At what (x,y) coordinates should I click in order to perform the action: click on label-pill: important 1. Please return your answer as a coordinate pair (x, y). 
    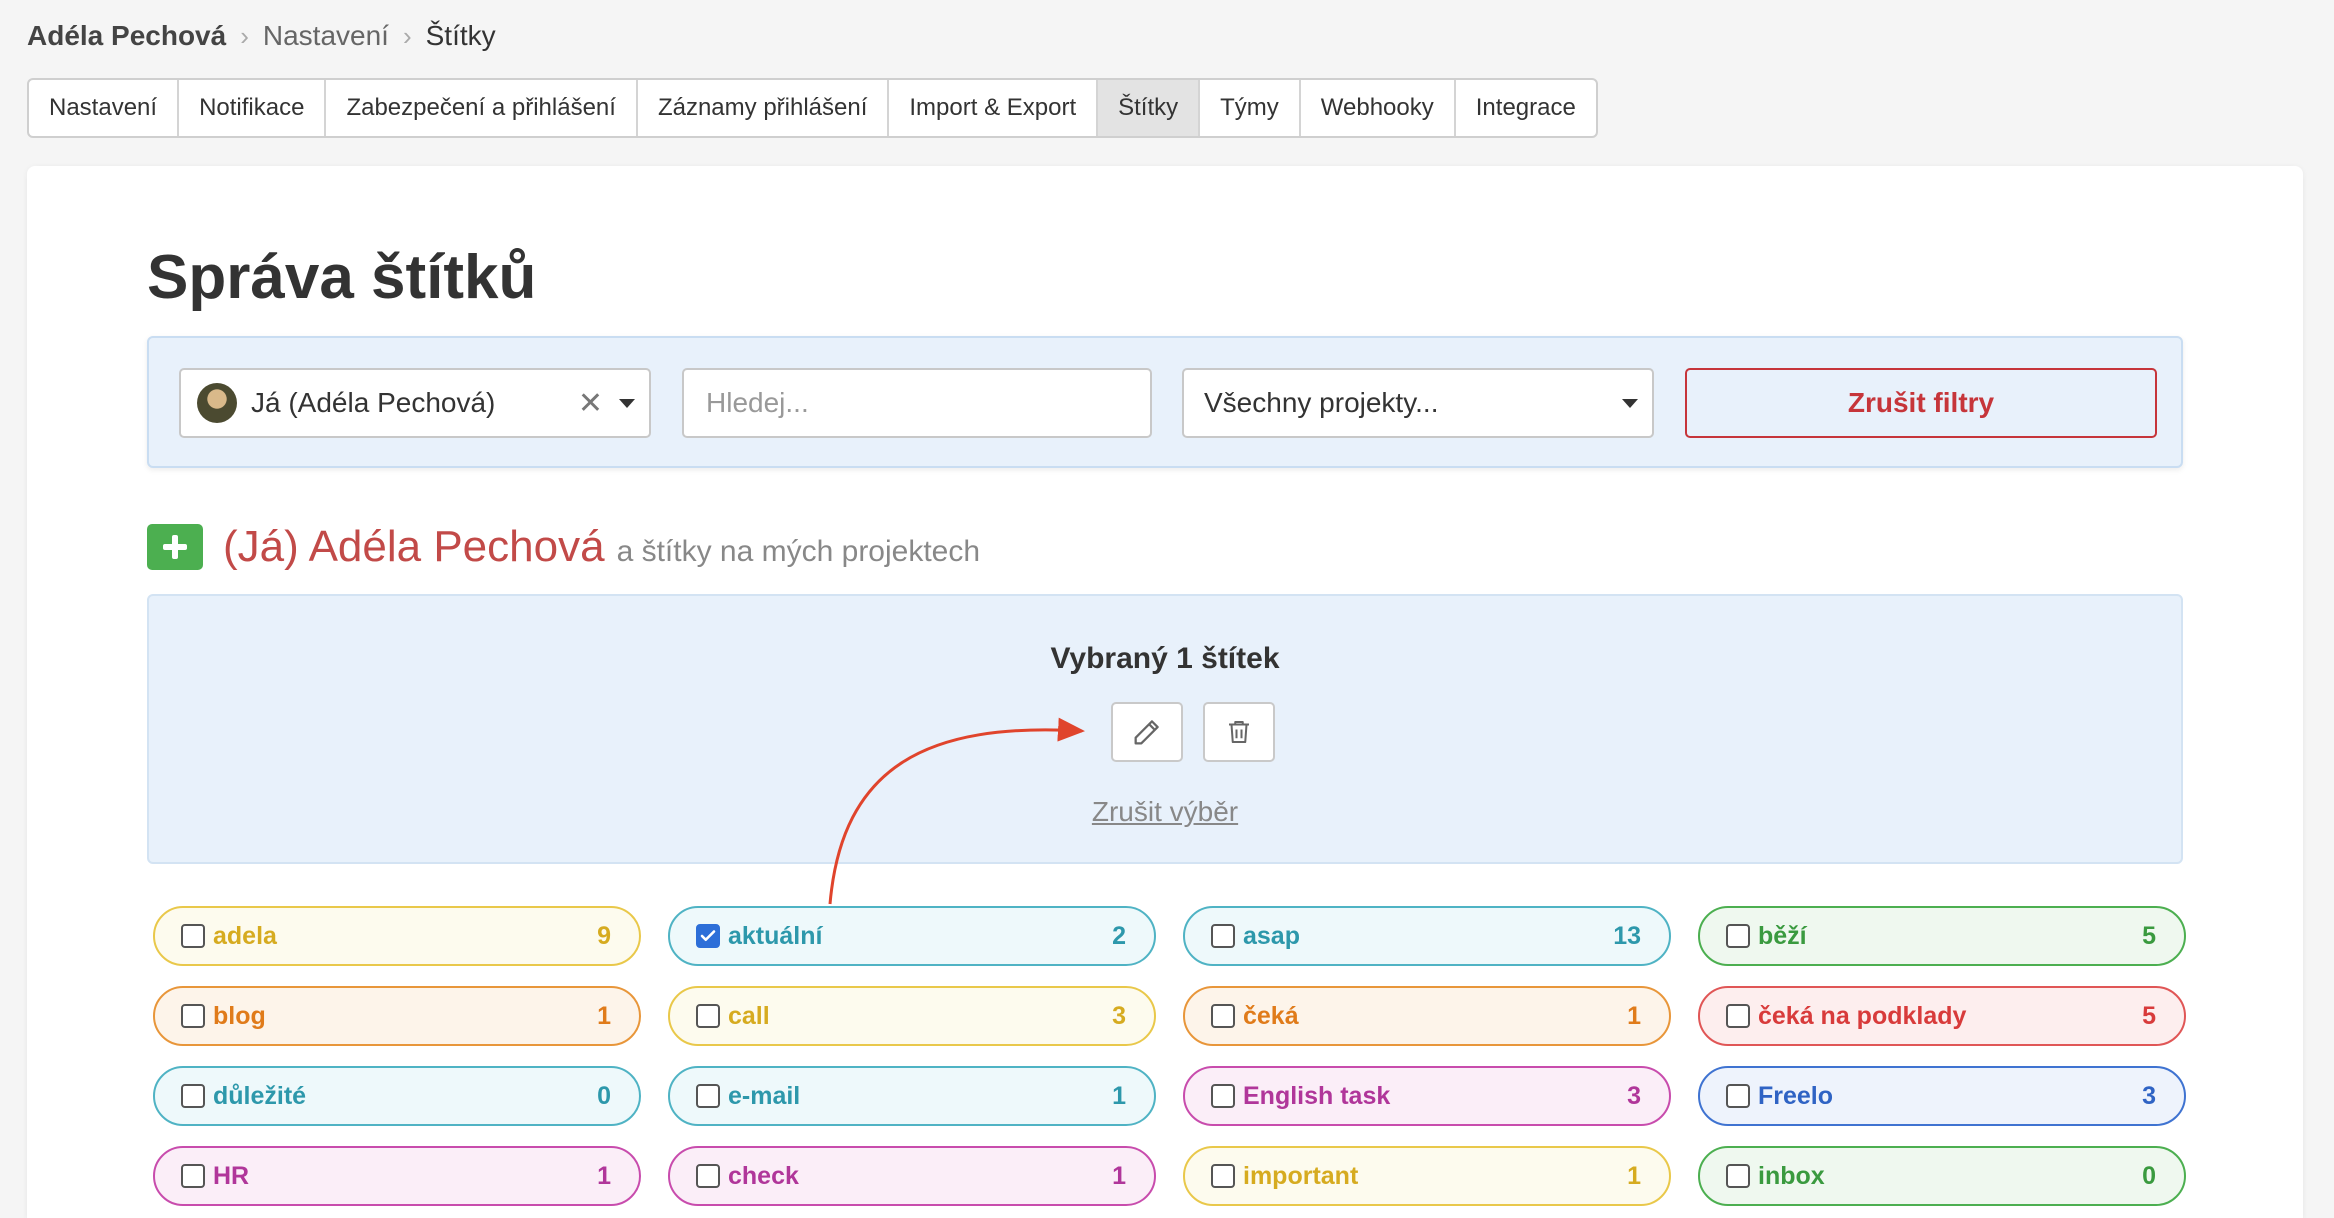
    Looking at the image, I should click on (1427, 1176).